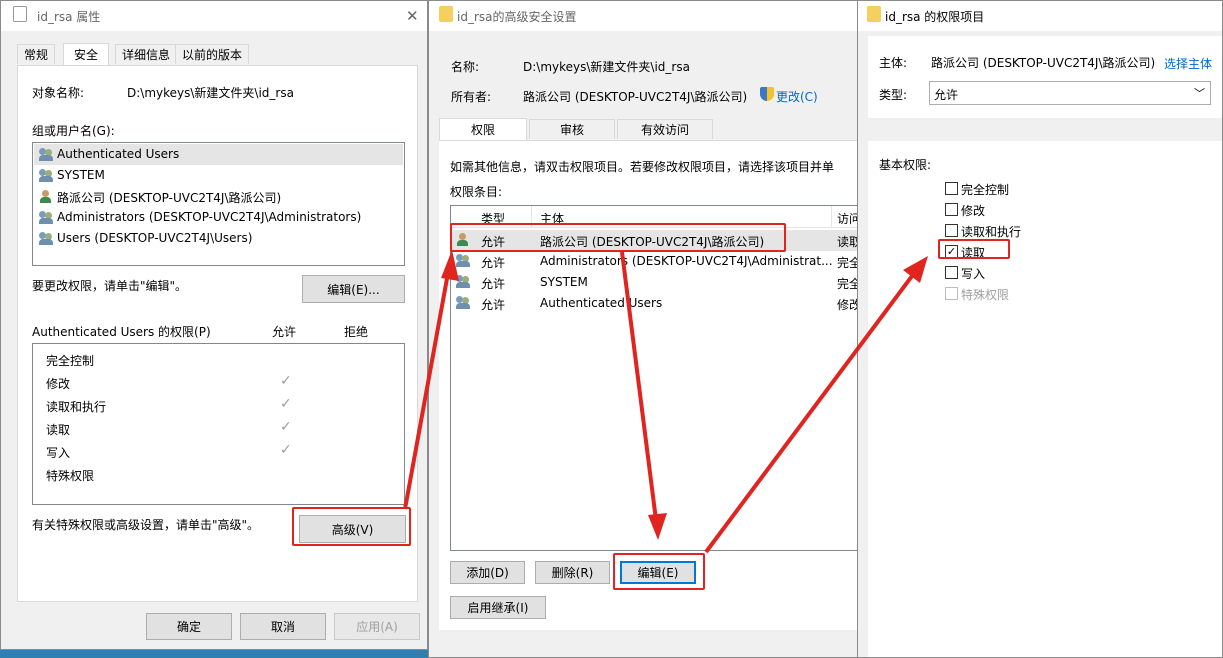  What do you see at coordinates (58, 453) in the screenshot?
I see `perm-write: 写入` at bounding box center [58, 453].